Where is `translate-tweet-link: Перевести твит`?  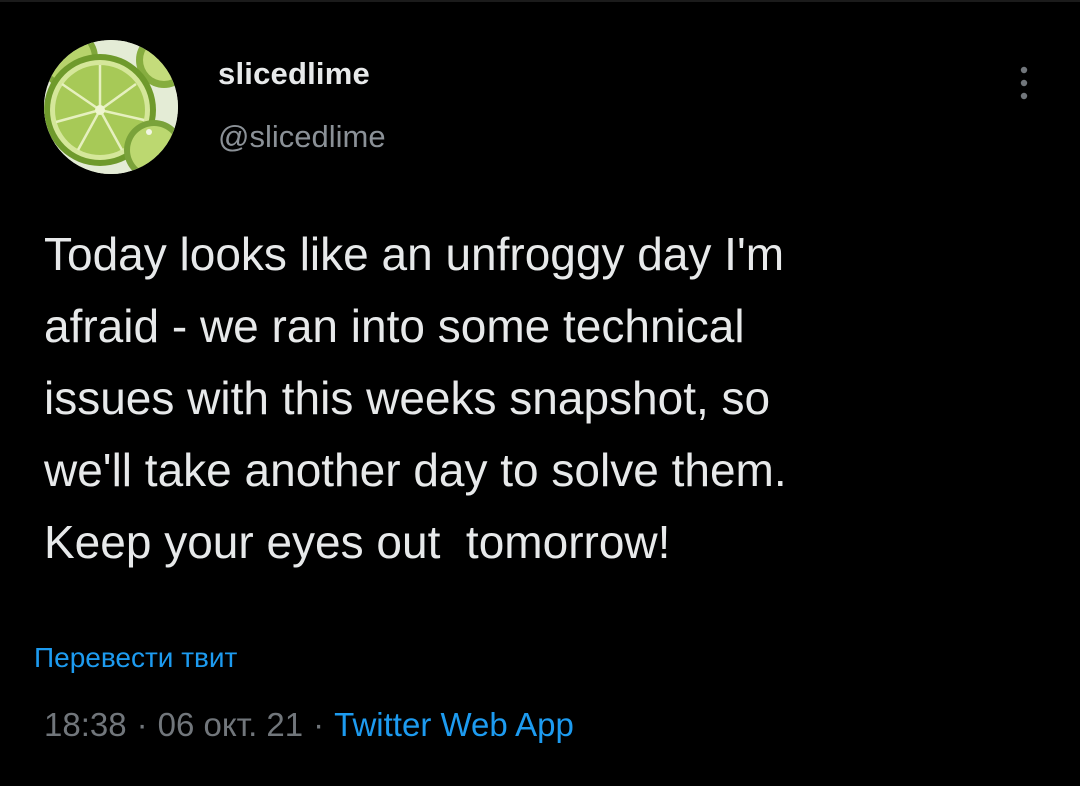
translate-tweet-link: Перевести твит is located at coordinates (135, 658).